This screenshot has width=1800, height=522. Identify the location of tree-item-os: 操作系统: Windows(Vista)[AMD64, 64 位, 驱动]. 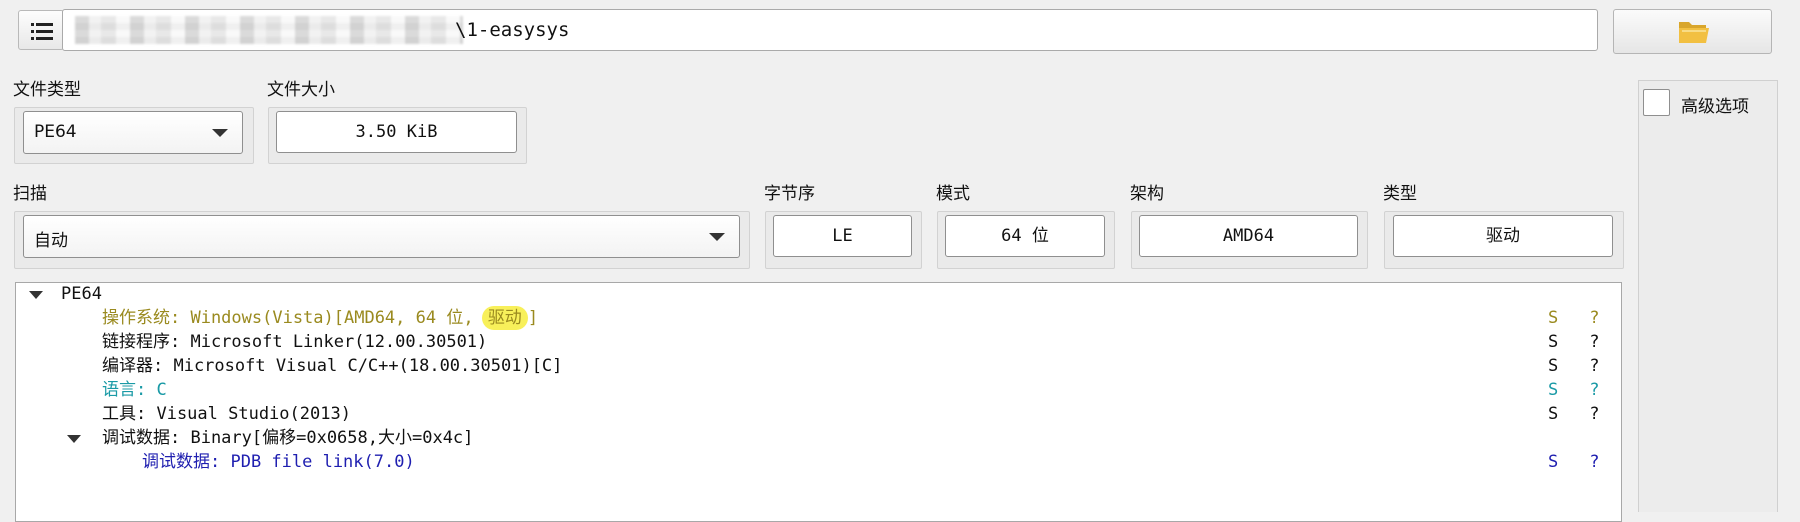
(320, 318).